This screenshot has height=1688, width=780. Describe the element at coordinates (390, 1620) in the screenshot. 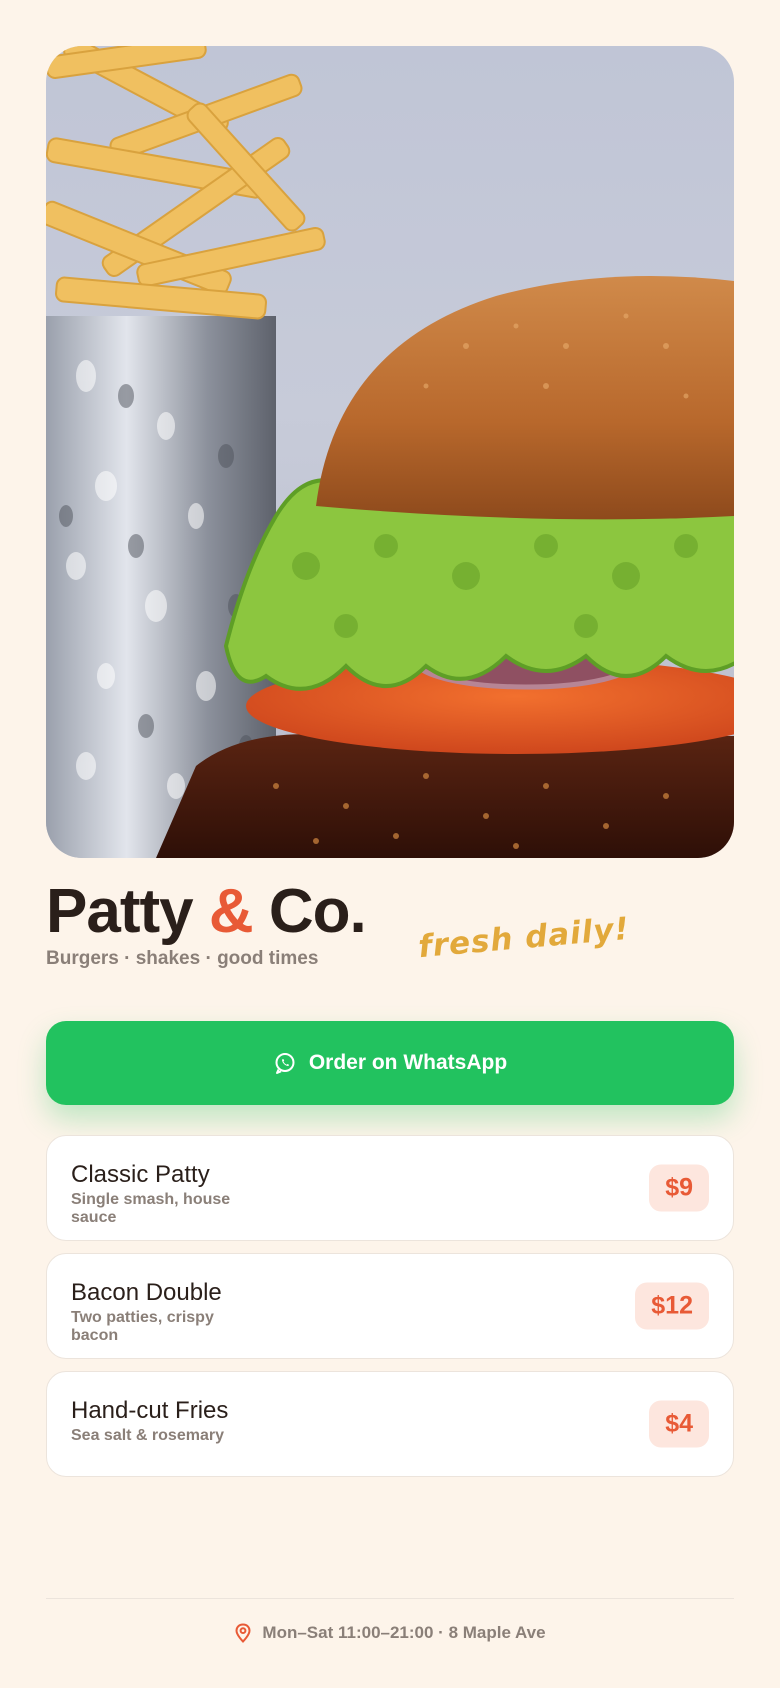

I see `footer: Mon–Sat 11:00–21:00 · 8 Maple Ave` at that location.